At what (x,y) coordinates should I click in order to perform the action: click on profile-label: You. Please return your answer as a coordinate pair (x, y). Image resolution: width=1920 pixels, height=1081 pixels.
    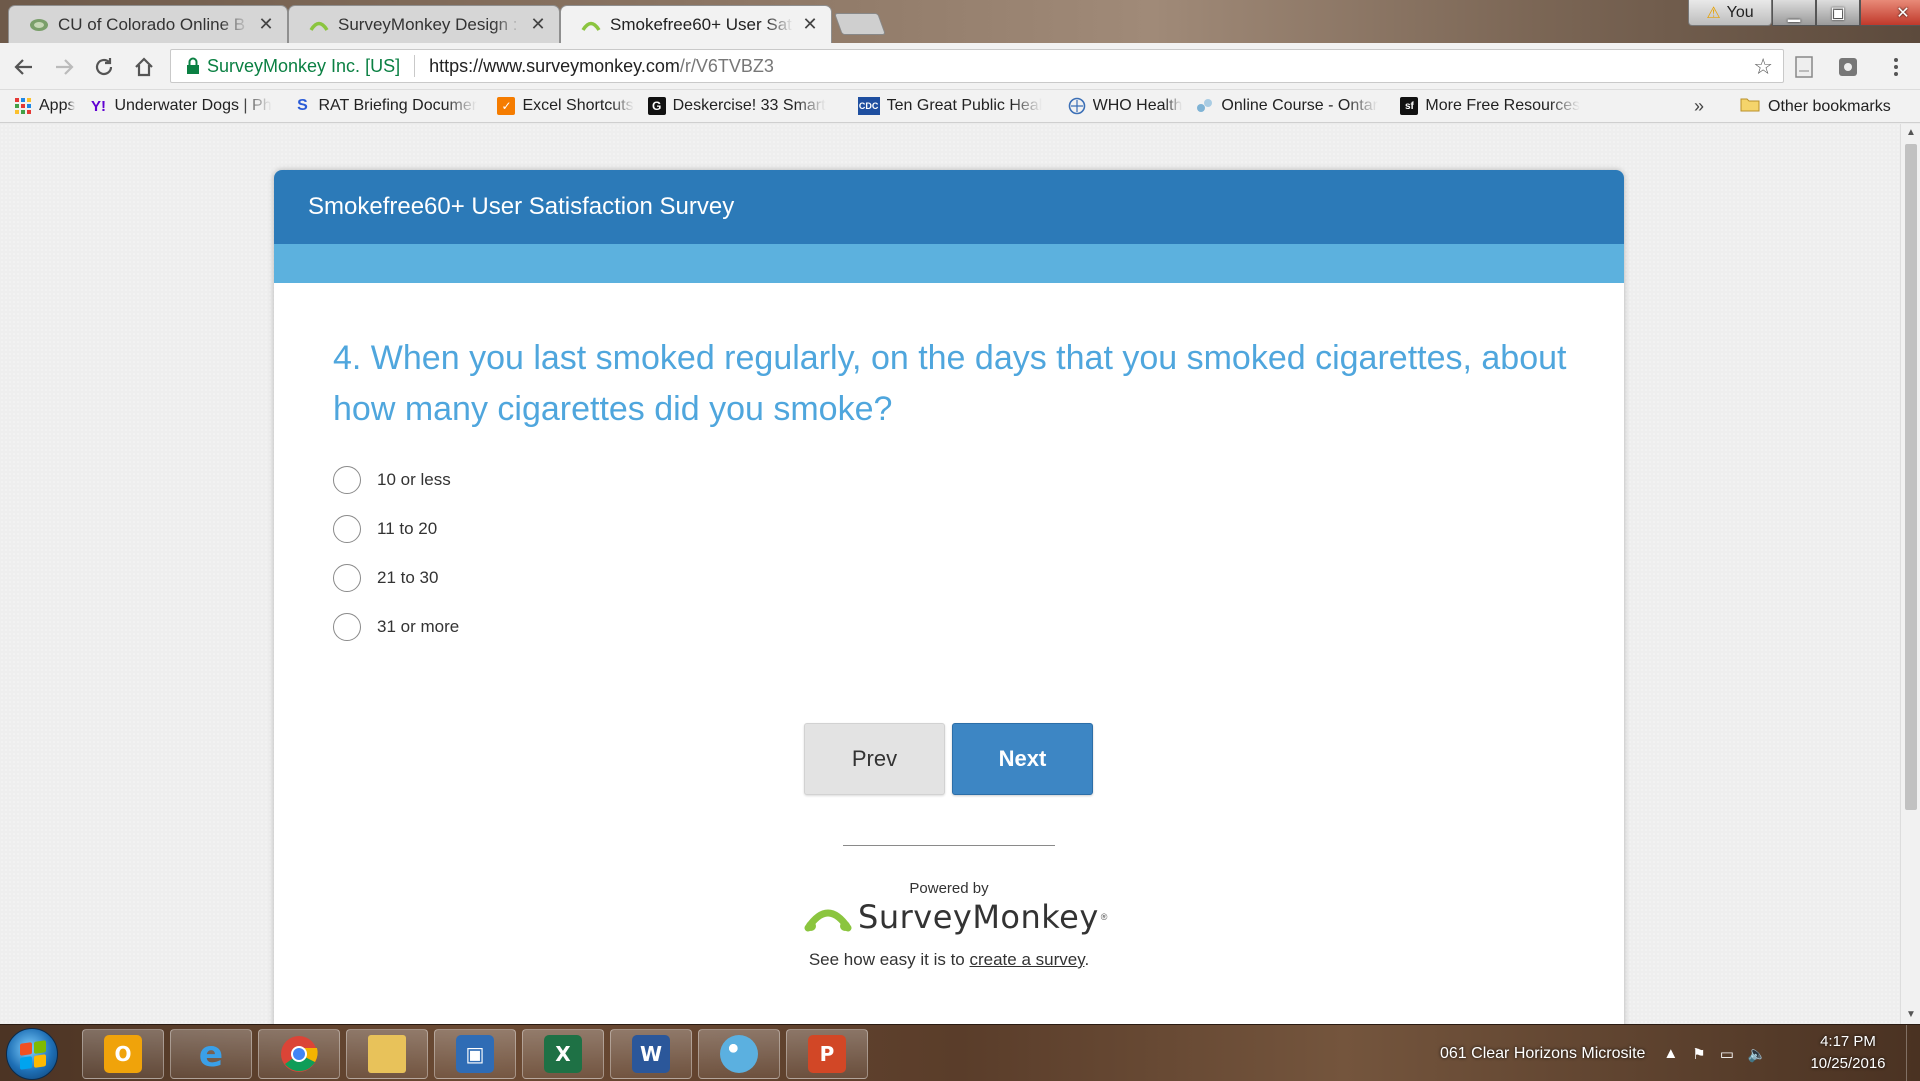
    Looking at the image, I should click on (1740, 12).